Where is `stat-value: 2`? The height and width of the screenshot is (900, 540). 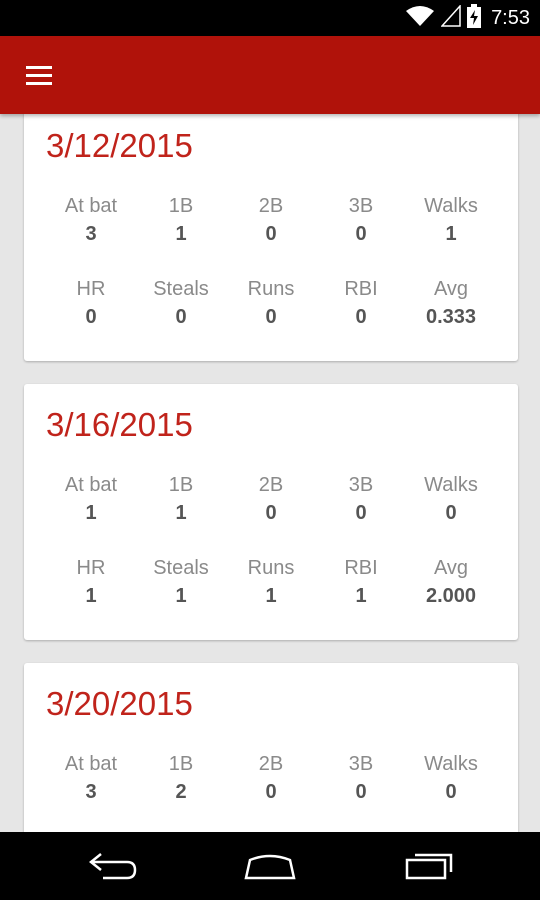 stat-value: 2 is located at coordinates (181, 792).